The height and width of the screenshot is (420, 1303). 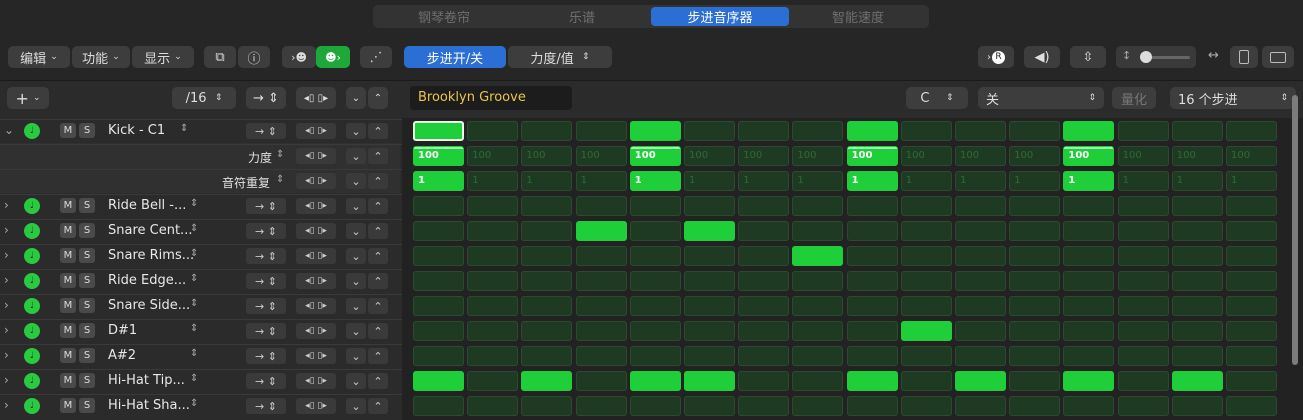 What do you see at coordinates (39, 57) in the screenshot?
I see `edit-menu: 编辑 ⌄` at bounding box center [39, 57].